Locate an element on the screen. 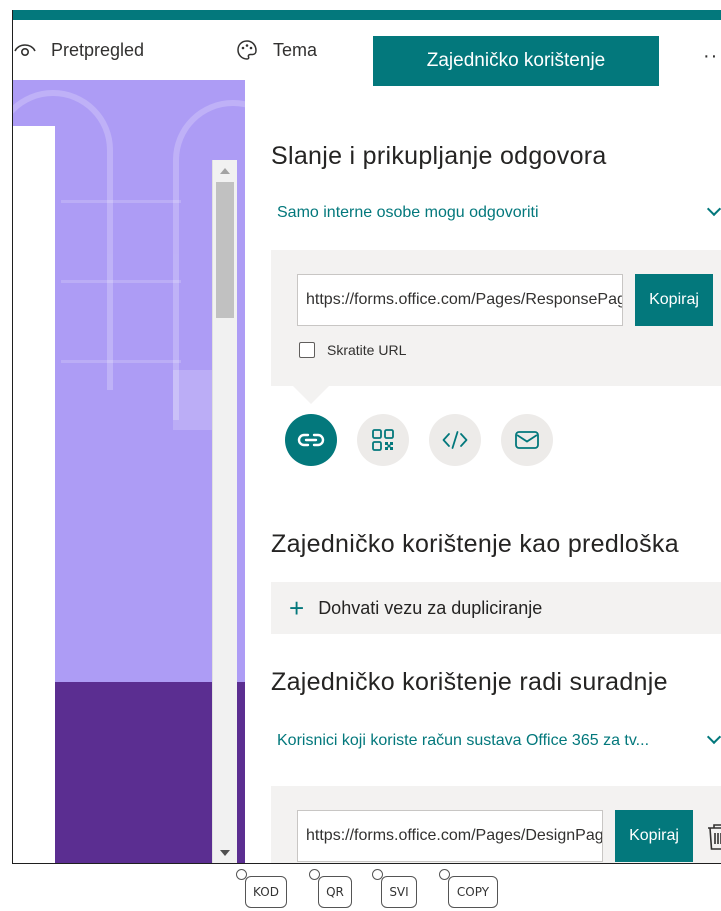  more-icon: ·· is located at coordinates (711, 55).